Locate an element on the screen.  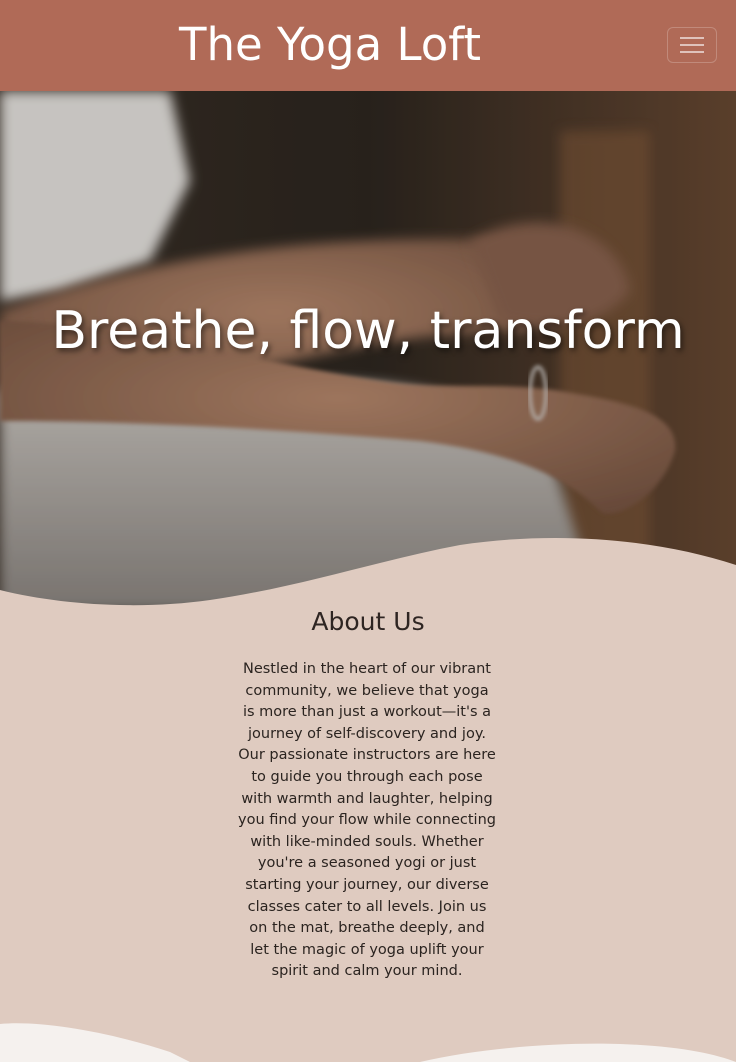
navbar-toggler-button is located at coordinates (692, 45).